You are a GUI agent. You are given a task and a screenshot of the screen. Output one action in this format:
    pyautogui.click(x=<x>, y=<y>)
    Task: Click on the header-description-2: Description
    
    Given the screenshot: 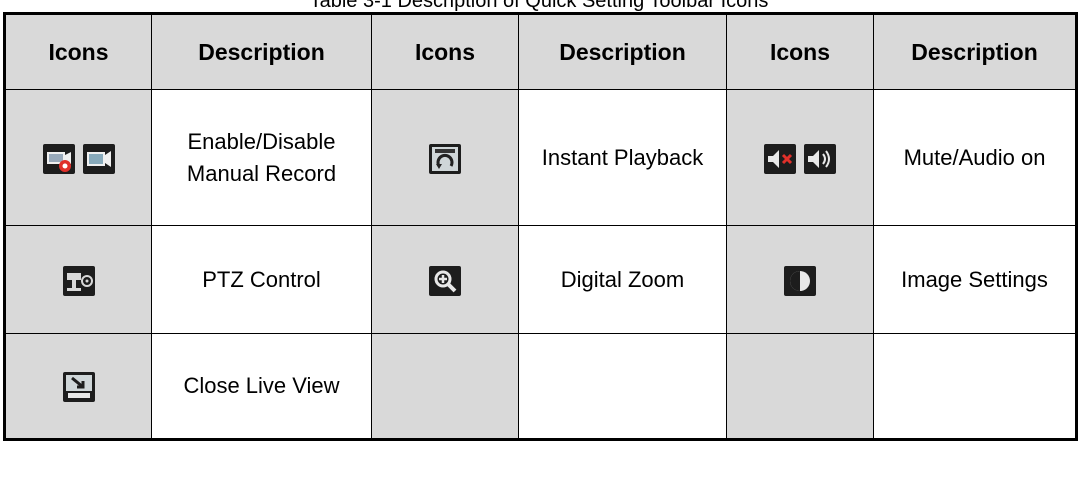 What is the action you would take?
    pyautogui.click(x=622, y=51)
    